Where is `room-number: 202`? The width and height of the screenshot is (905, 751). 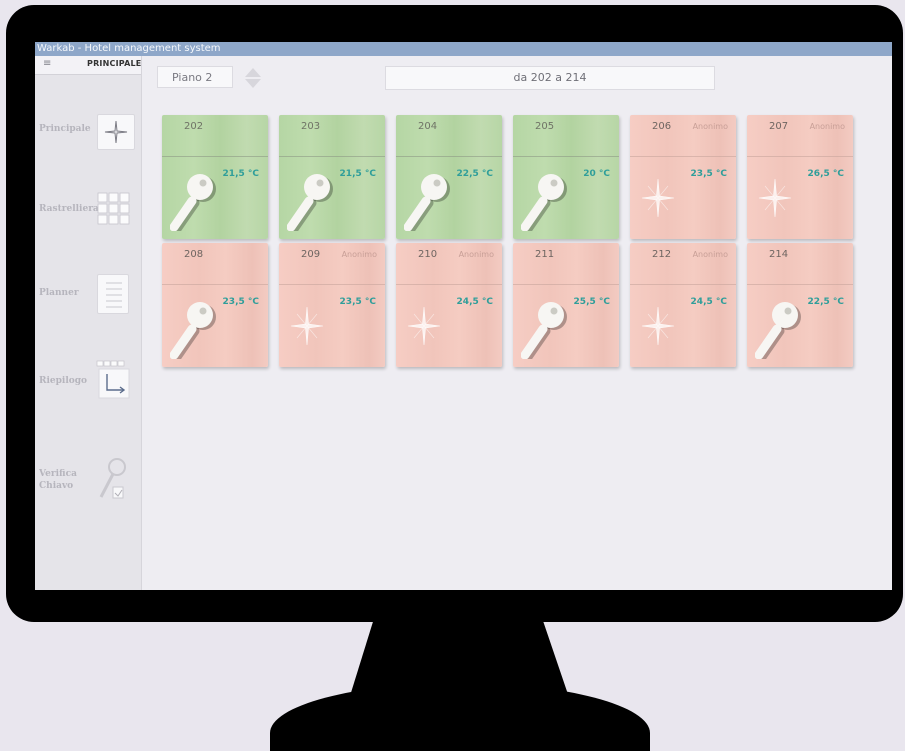 room-number: 202 is located at coordinates (194, 126).